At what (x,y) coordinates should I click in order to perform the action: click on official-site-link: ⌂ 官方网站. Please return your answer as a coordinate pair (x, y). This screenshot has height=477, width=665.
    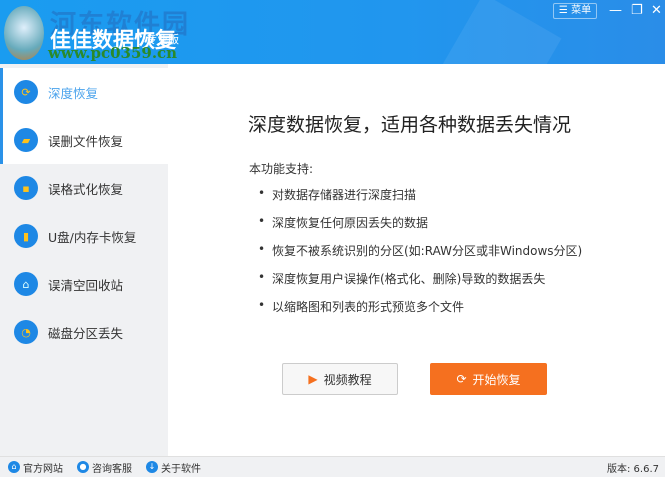
    Looking at the image, I should click on (35, 467).